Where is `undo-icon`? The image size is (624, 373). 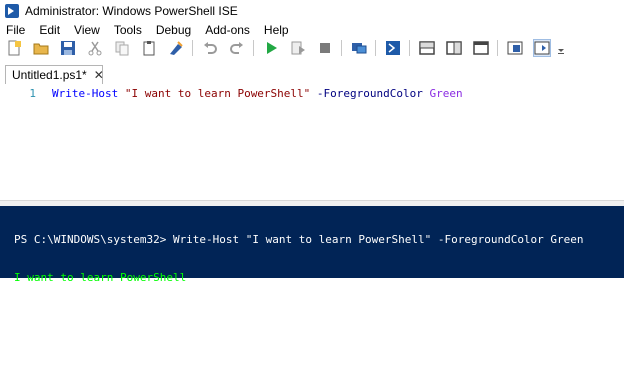
undo-icon is located at coordinates (210, 48).